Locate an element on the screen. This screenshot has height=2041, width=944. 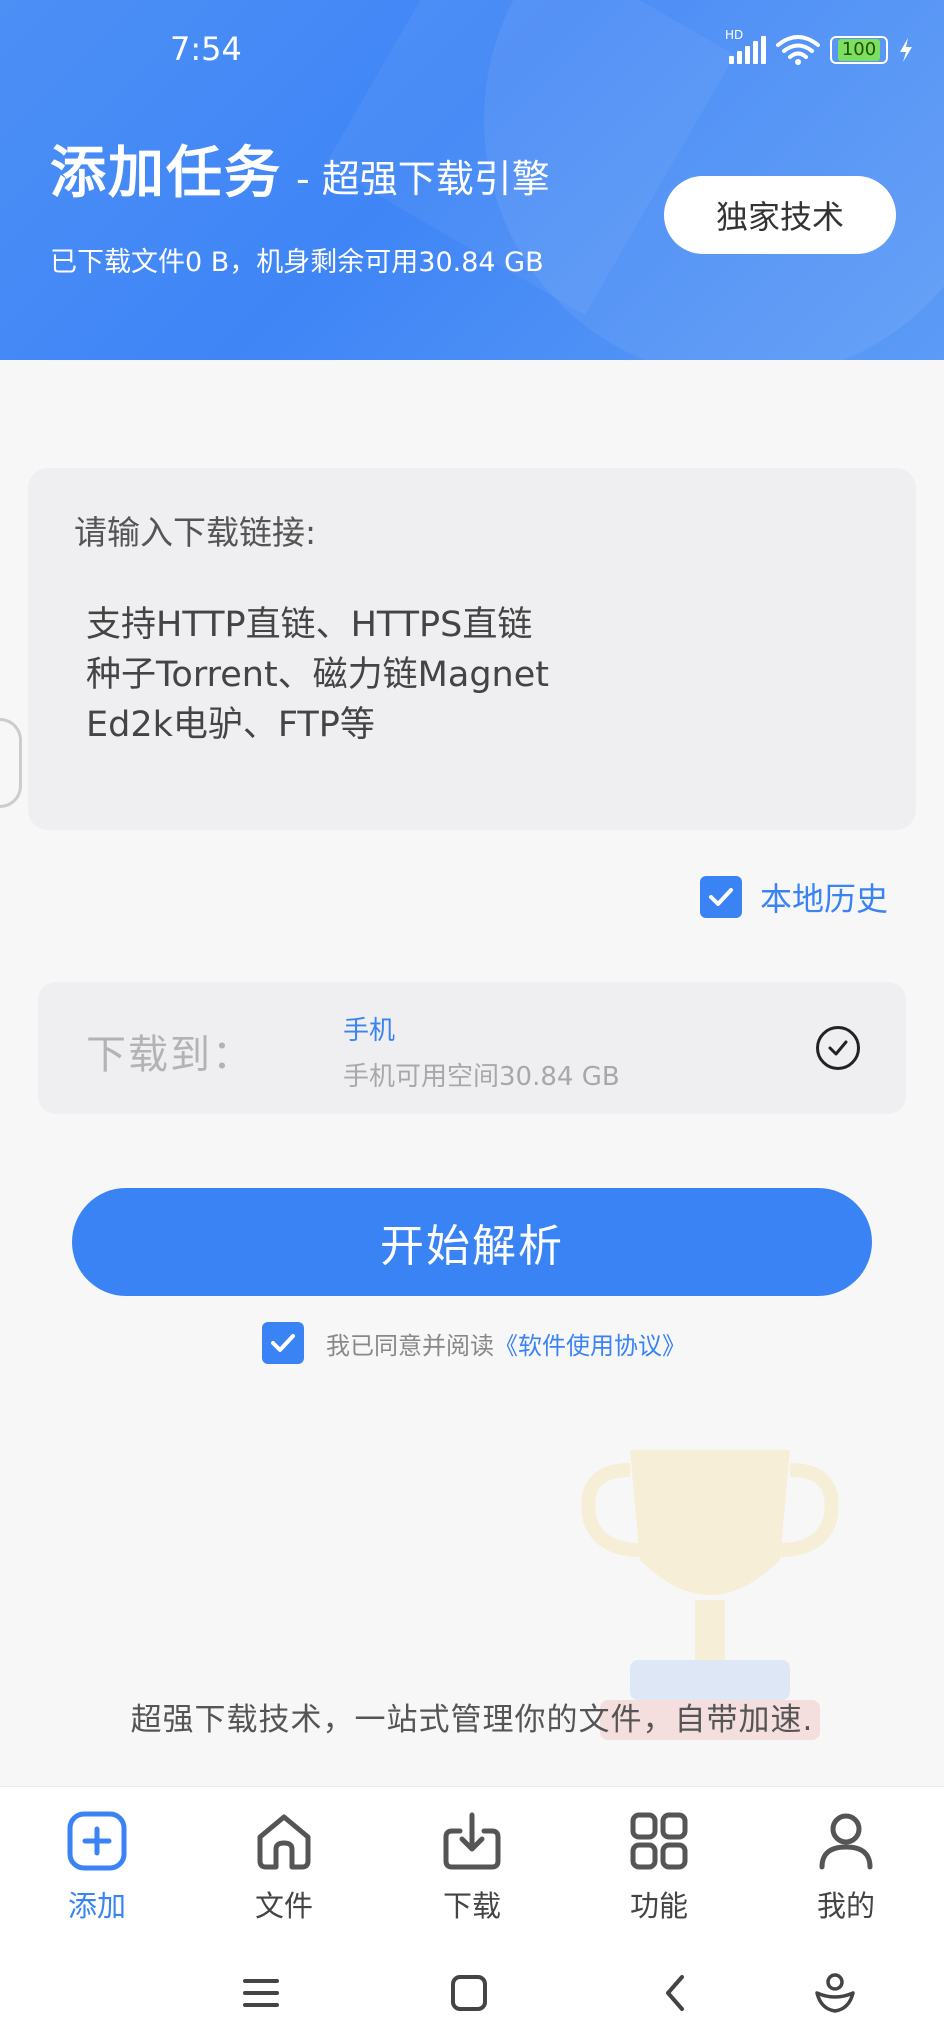
start-parse-button: 开始解析 is located at coordinates (472, 1242).